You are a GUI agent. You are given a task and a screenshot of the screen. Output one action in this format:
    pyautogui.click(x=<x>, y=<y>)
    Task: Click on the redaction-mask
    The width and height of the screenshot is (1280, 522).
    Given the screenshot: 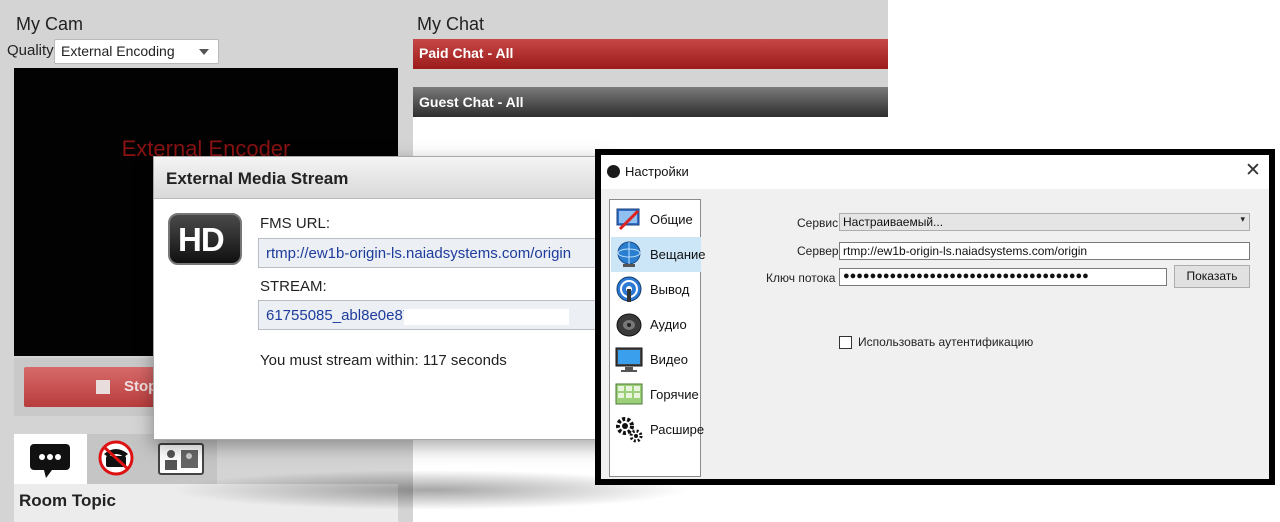 What is the action you would take?
    pyautogui.click(x=486, y=317)
    